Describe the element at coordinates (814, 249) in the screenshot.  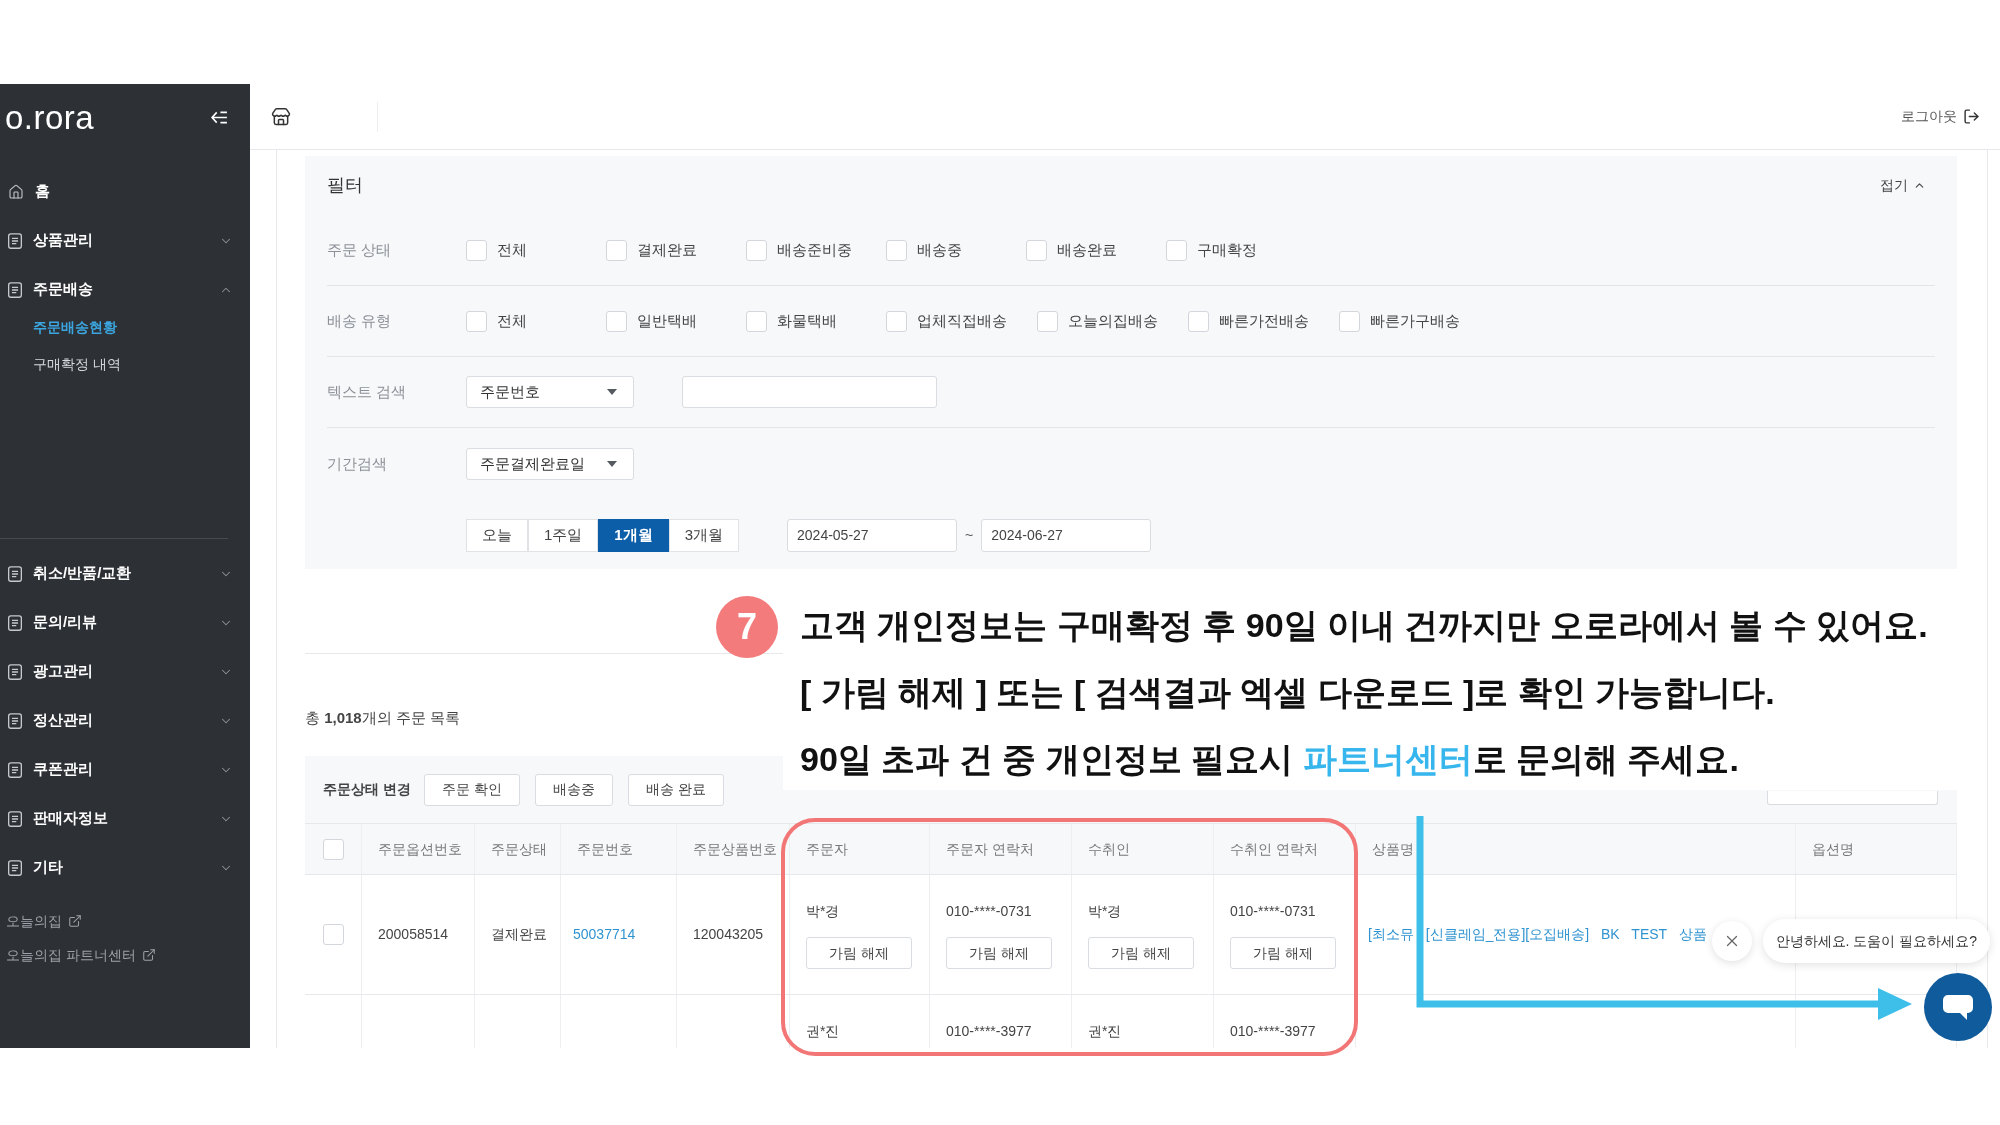
I see `checkbox-label: 배송준비중` at that location.